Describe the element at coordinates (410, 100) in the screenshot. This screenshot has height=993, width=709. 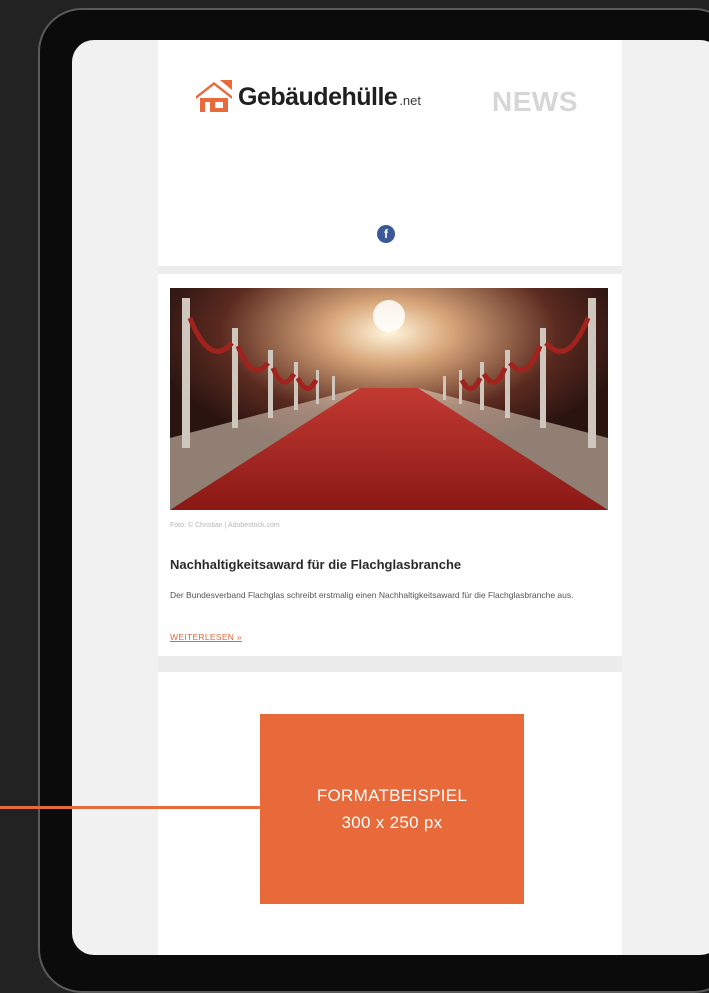
I see `logo-suffix: .net` at that location.